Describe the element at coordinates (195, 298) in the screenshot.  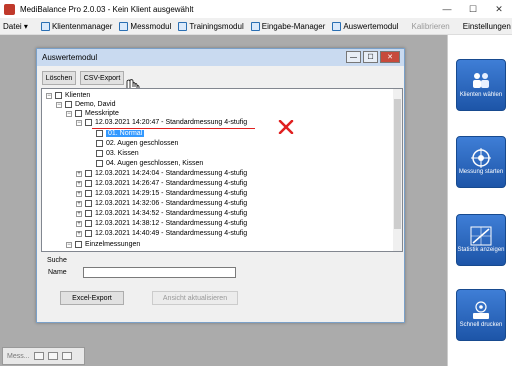
I see `ansicht-aktualisieren-button: Ansicht aktualisieren` at that location.